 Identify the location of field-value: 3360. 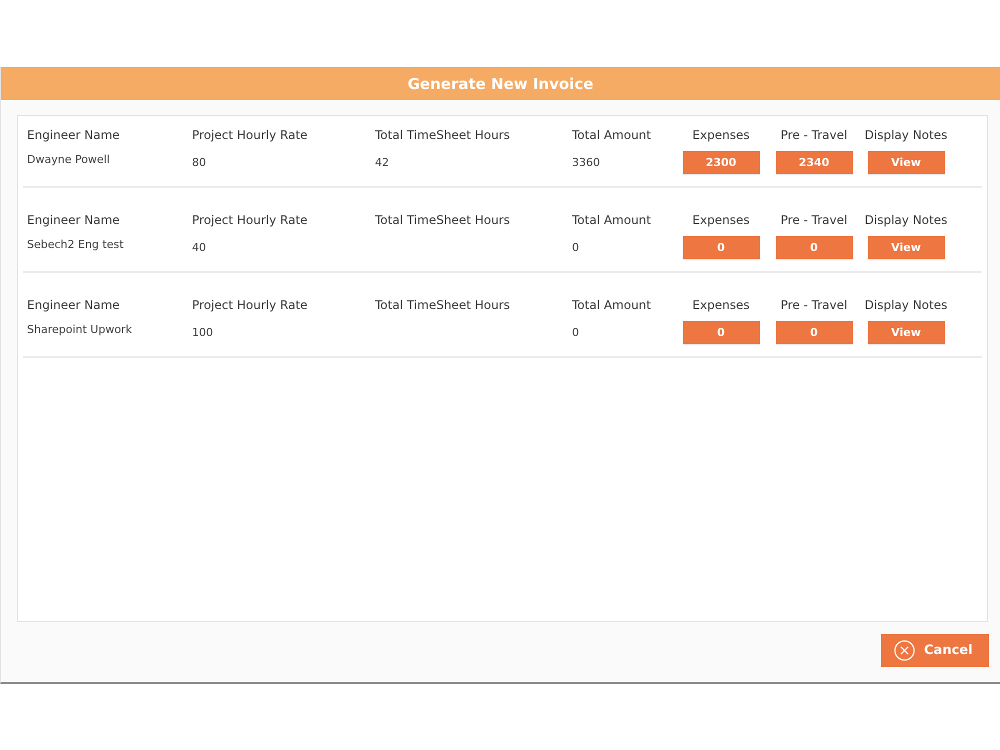
(586, 162).